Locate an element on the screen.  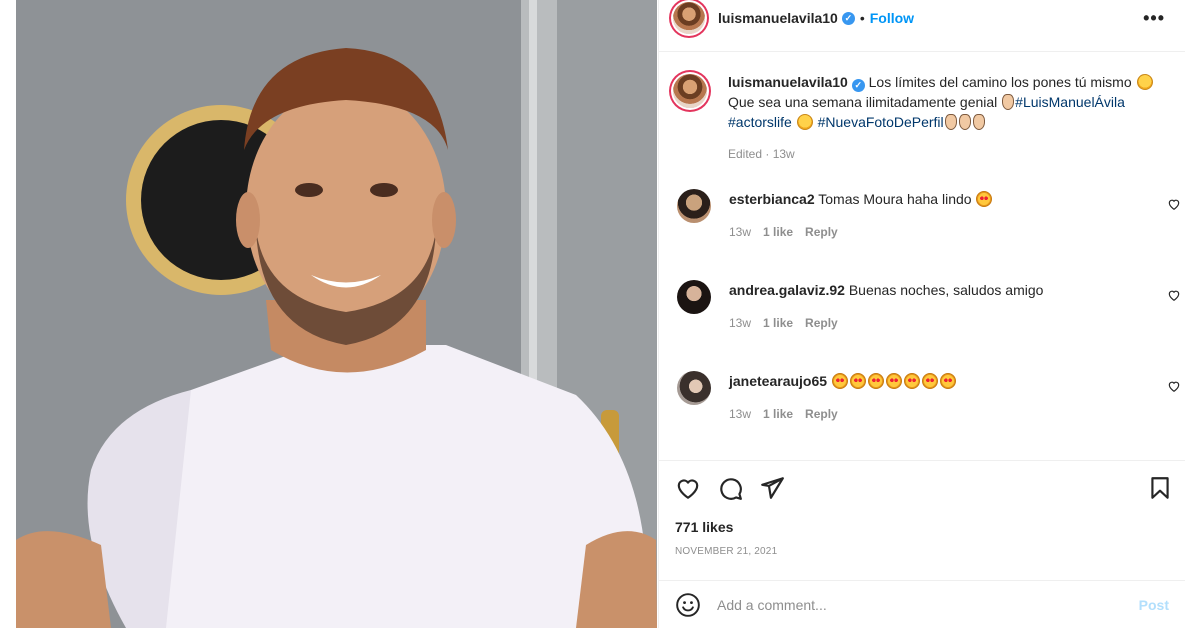
header-divider is located at coordinates (922, 51).